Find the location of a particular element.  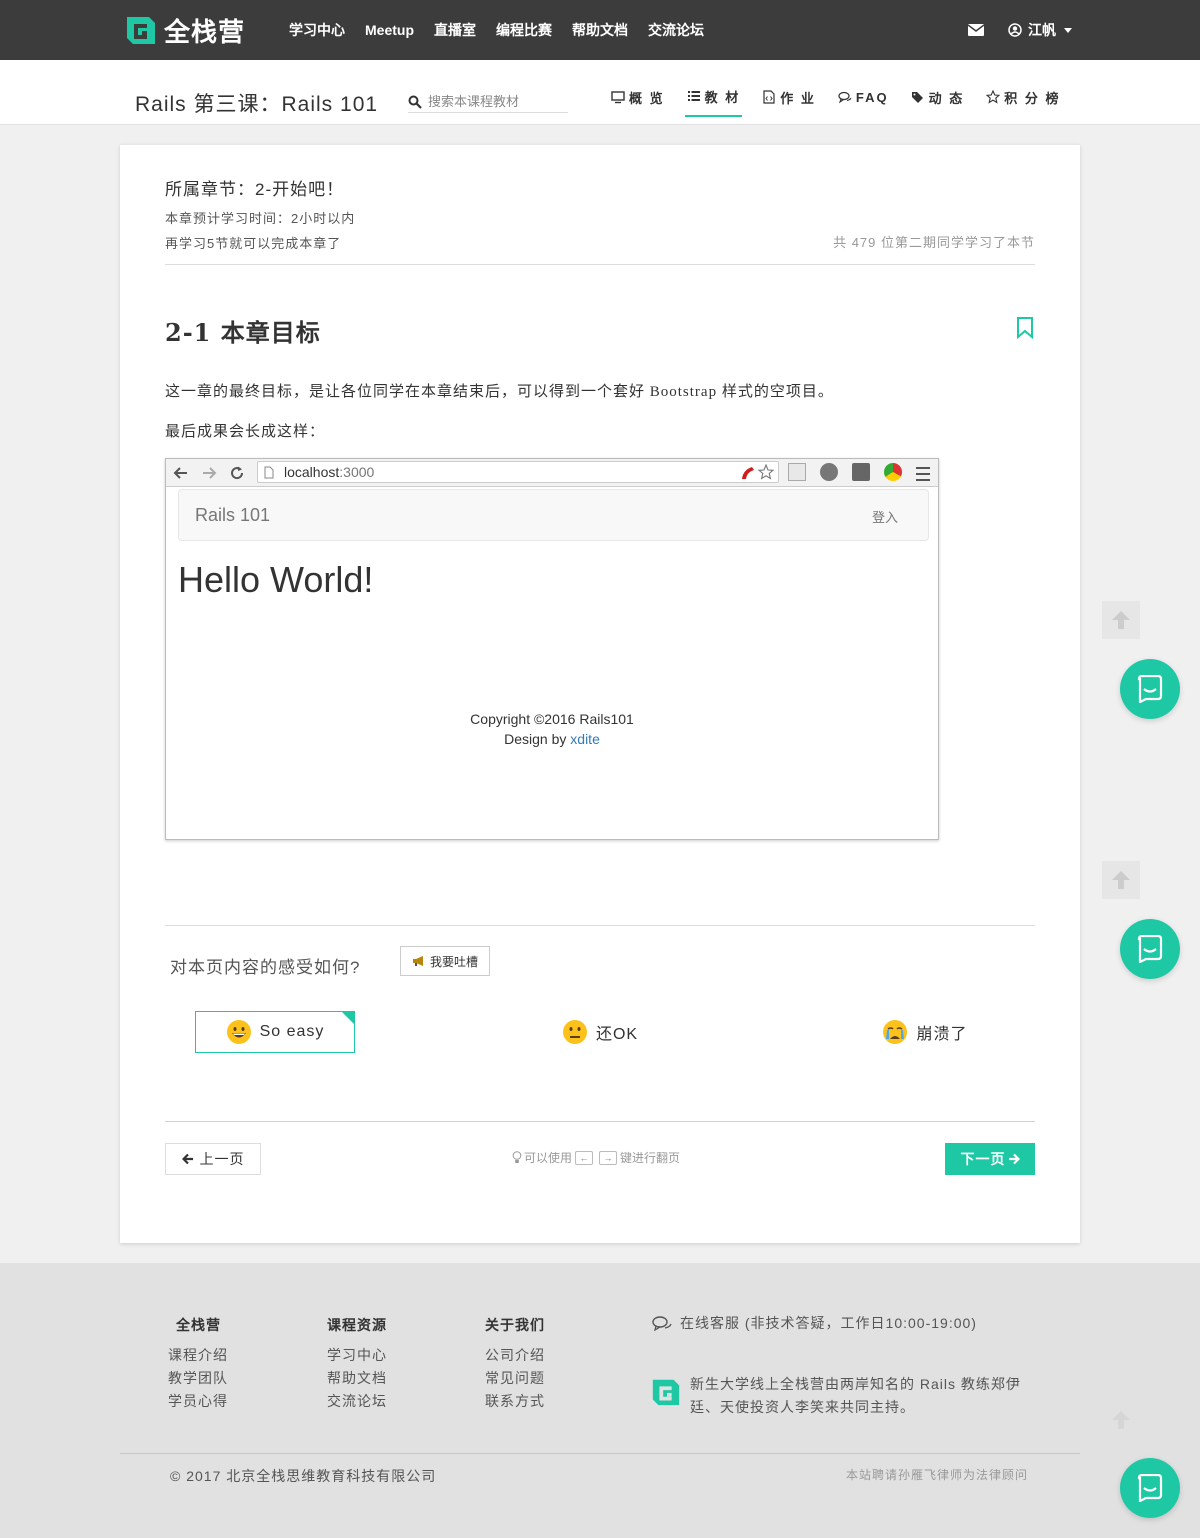

nav-contest: 编程比赛 is located at coordinates (524, 30).